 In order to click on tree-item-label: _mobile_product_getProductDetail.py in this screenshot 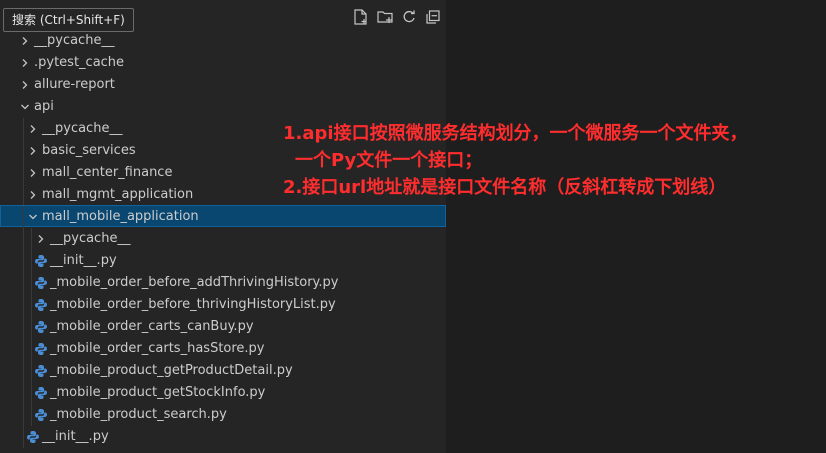, I will do `click(171, 370)`.